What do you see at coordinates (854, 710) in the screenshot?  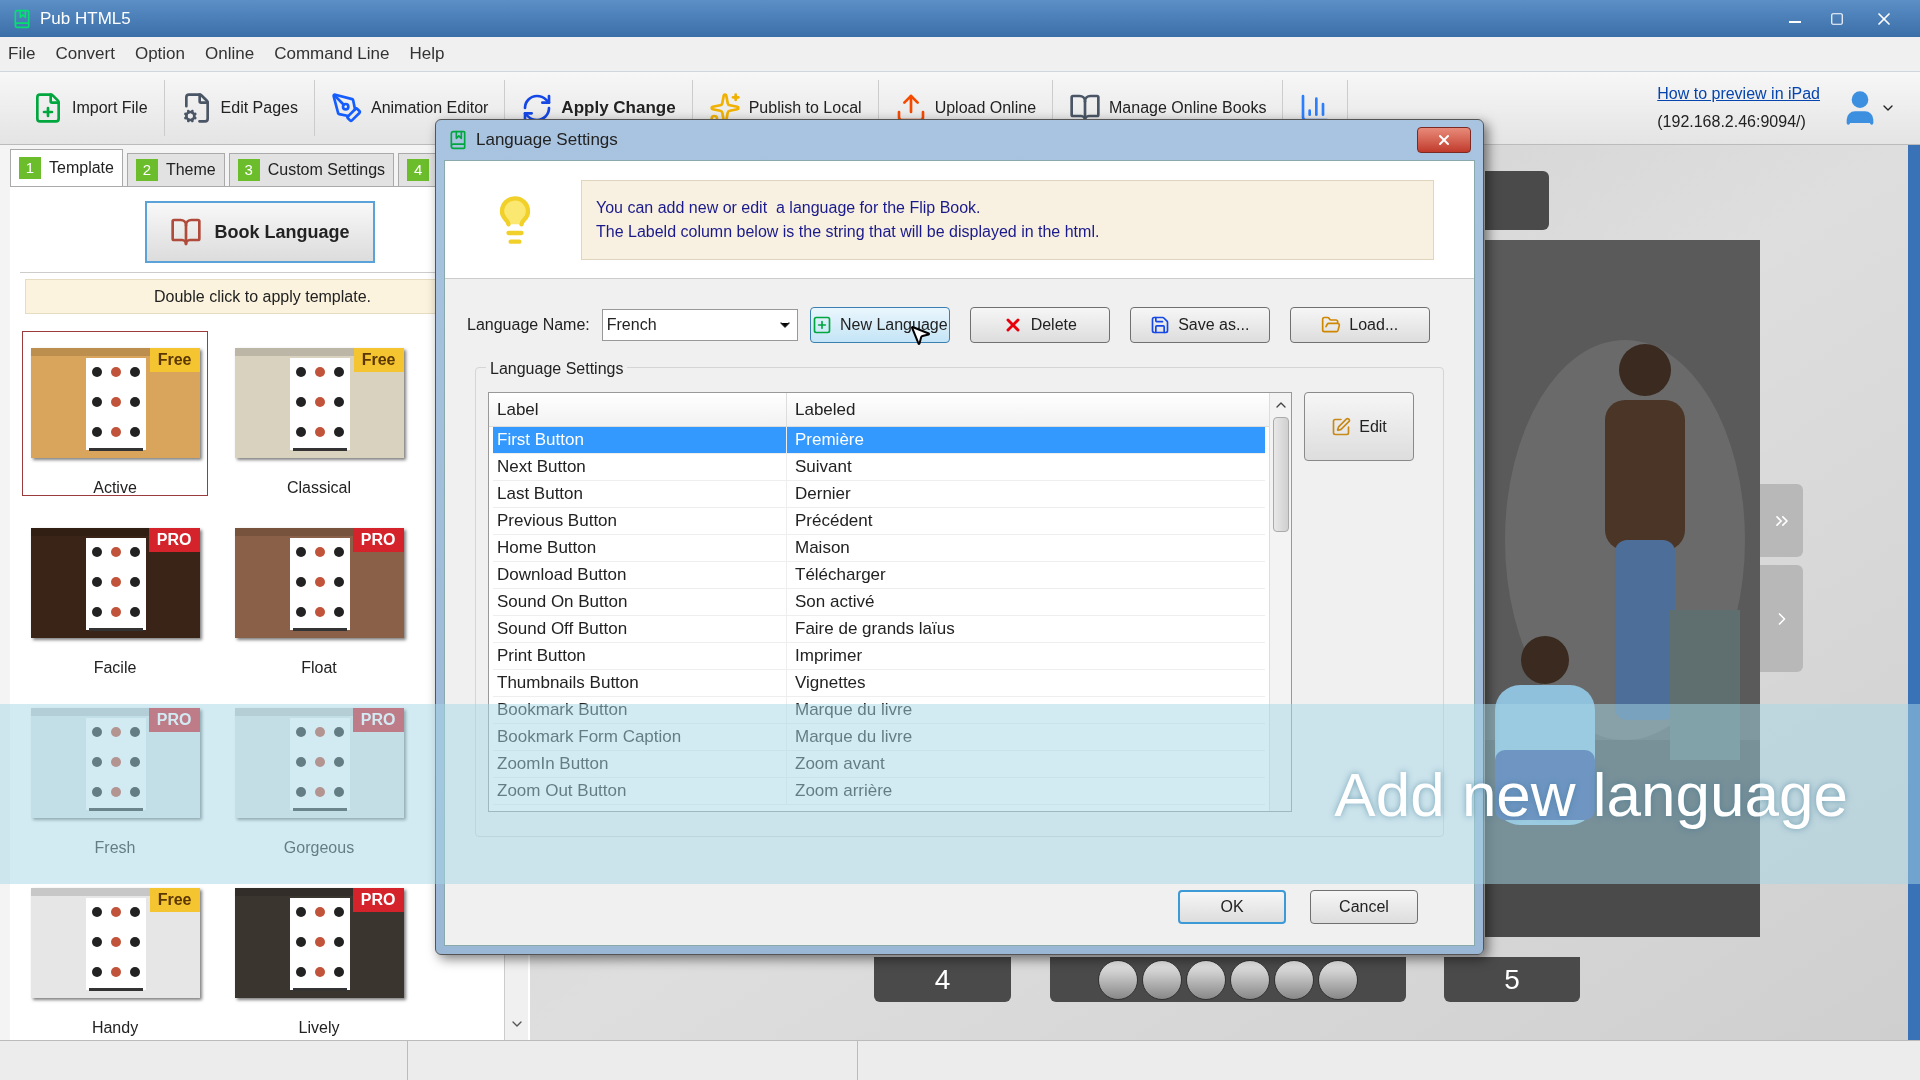 I see `table-cell-text: Marque du livre` at bounding box center [854, 710].